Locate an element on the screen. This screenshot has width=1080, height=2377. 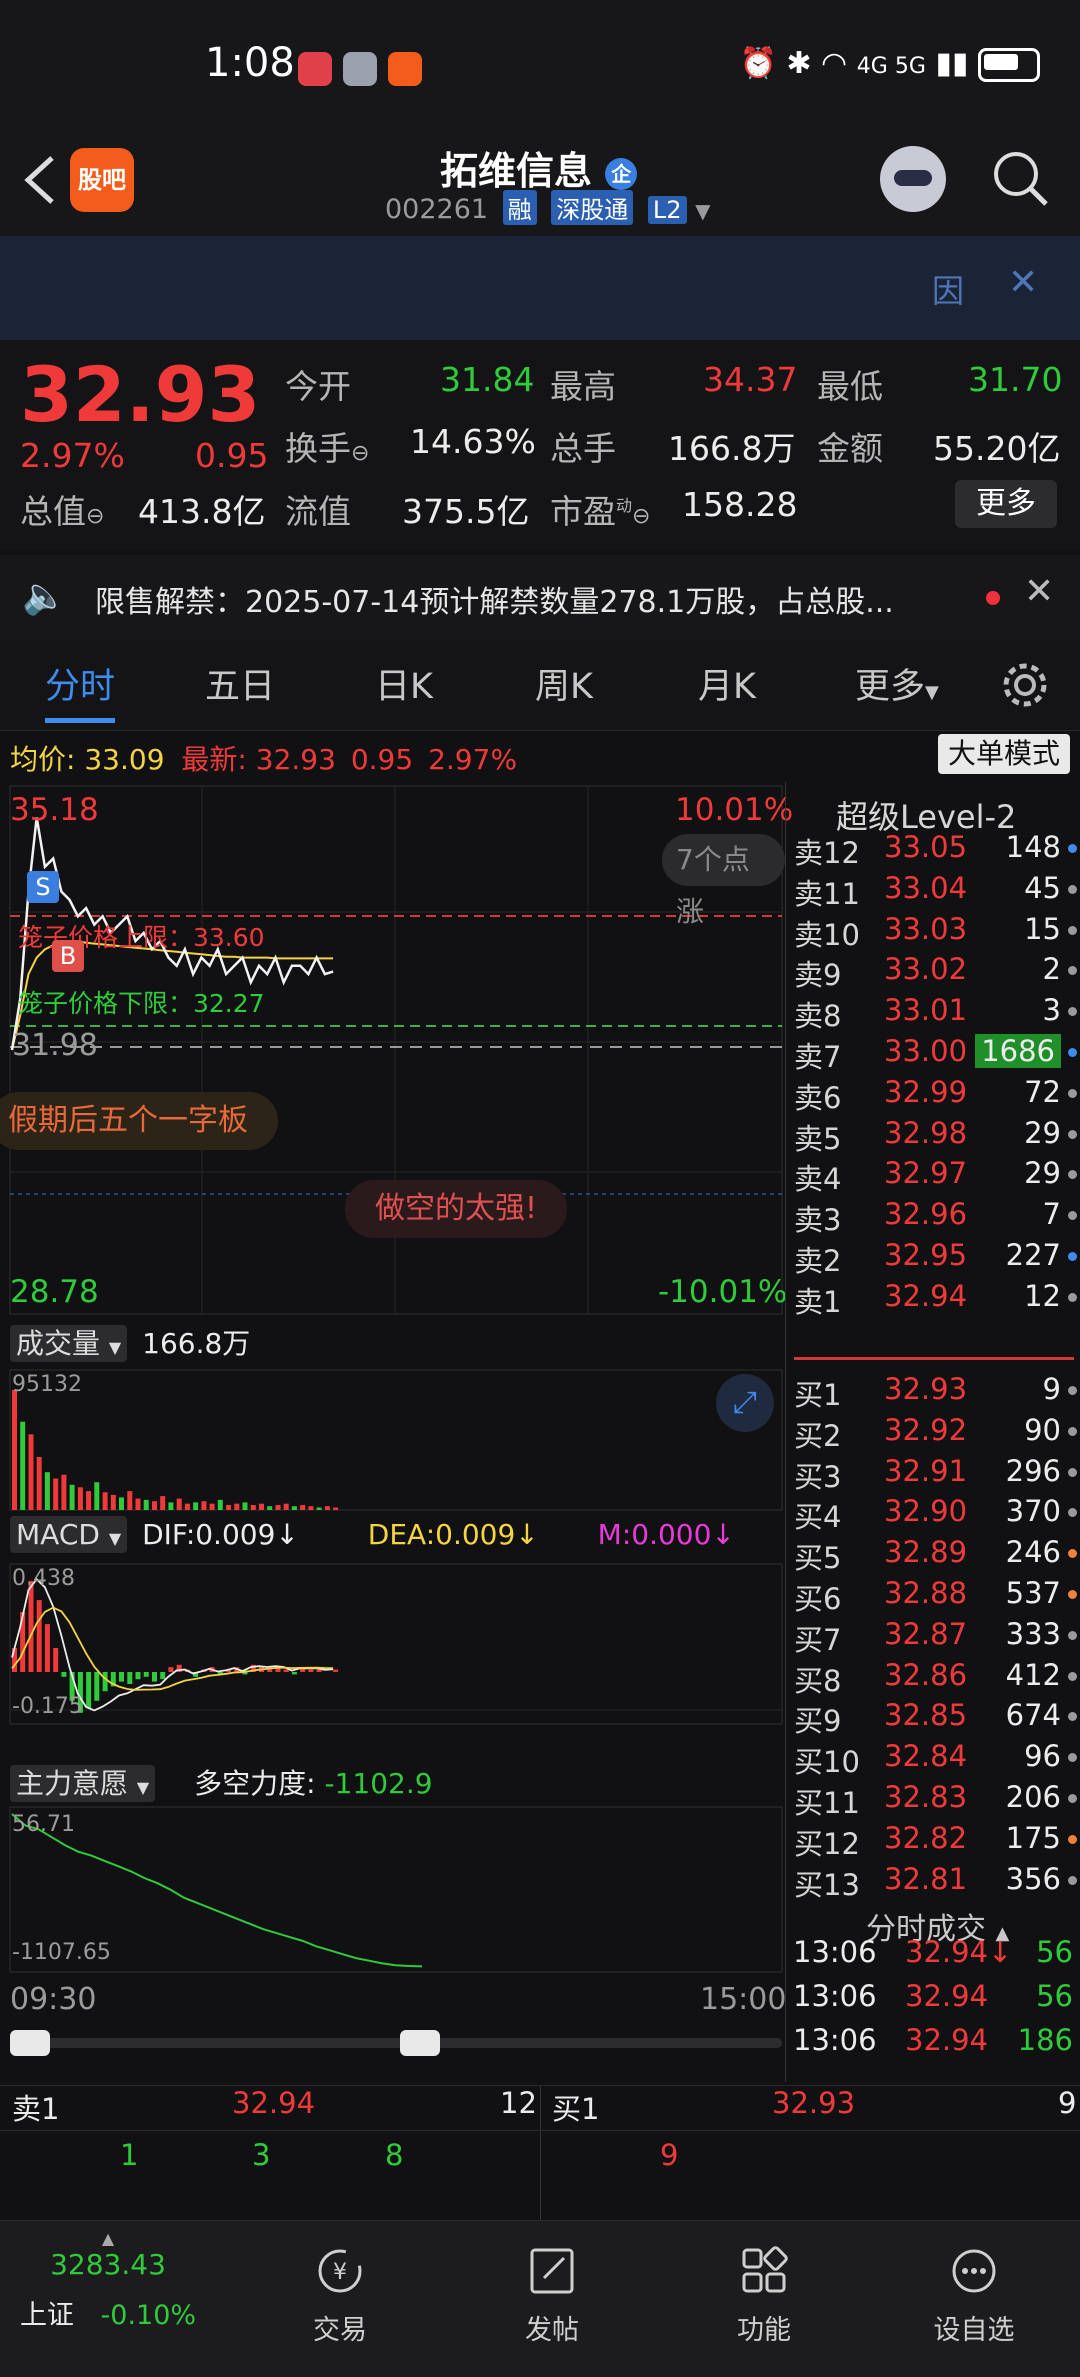
level-label: 买3 is located at coordinates (818, 1476).